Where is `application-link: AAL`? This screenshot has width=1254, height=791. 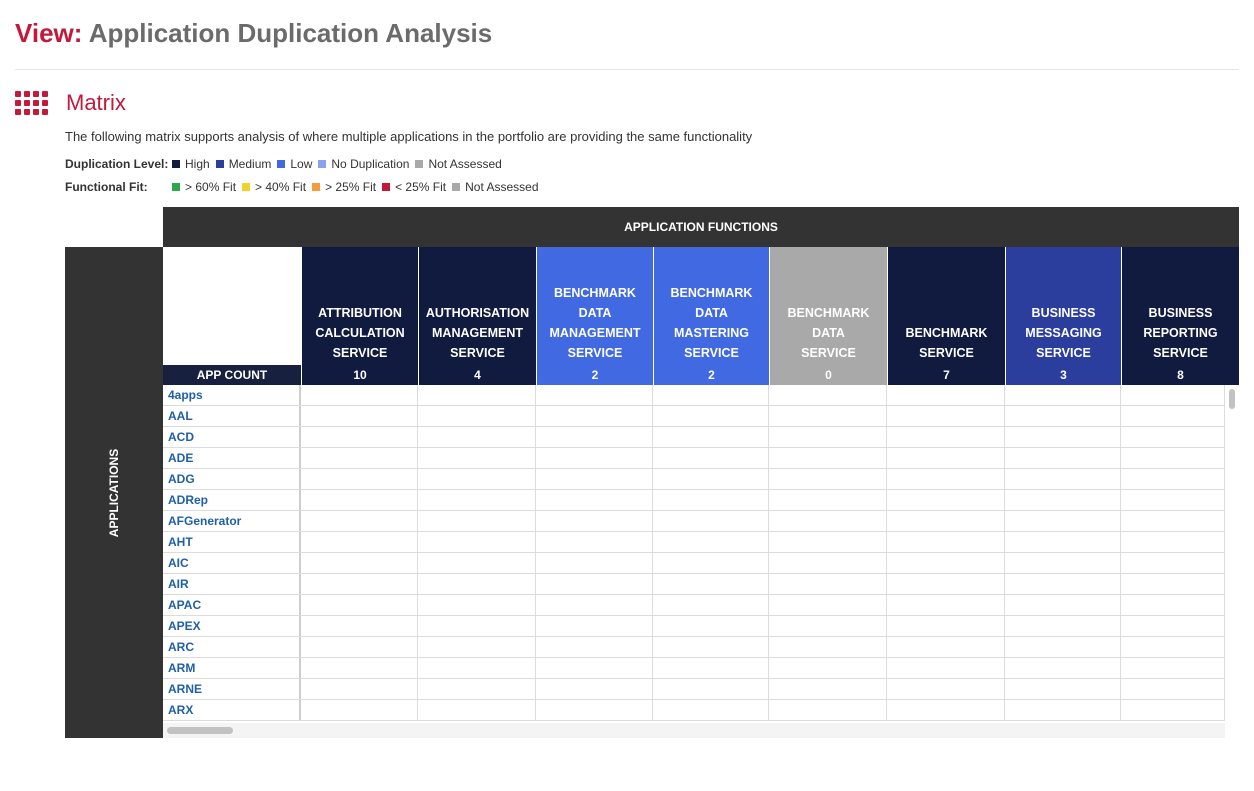 application-link: AAL is located at coordinates (232, 416).